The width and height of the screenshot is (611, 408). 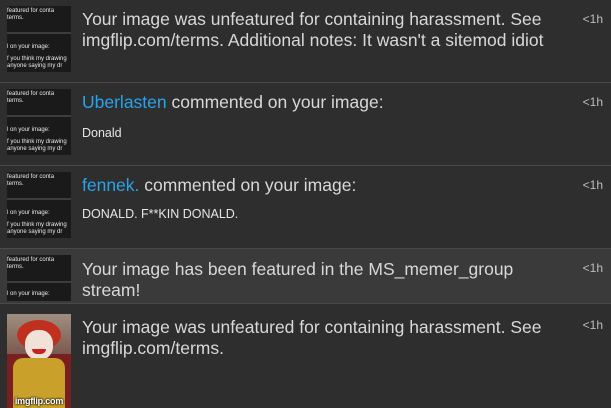 I want to click on username-link: Uberlasten, so click(x=124, y=102).